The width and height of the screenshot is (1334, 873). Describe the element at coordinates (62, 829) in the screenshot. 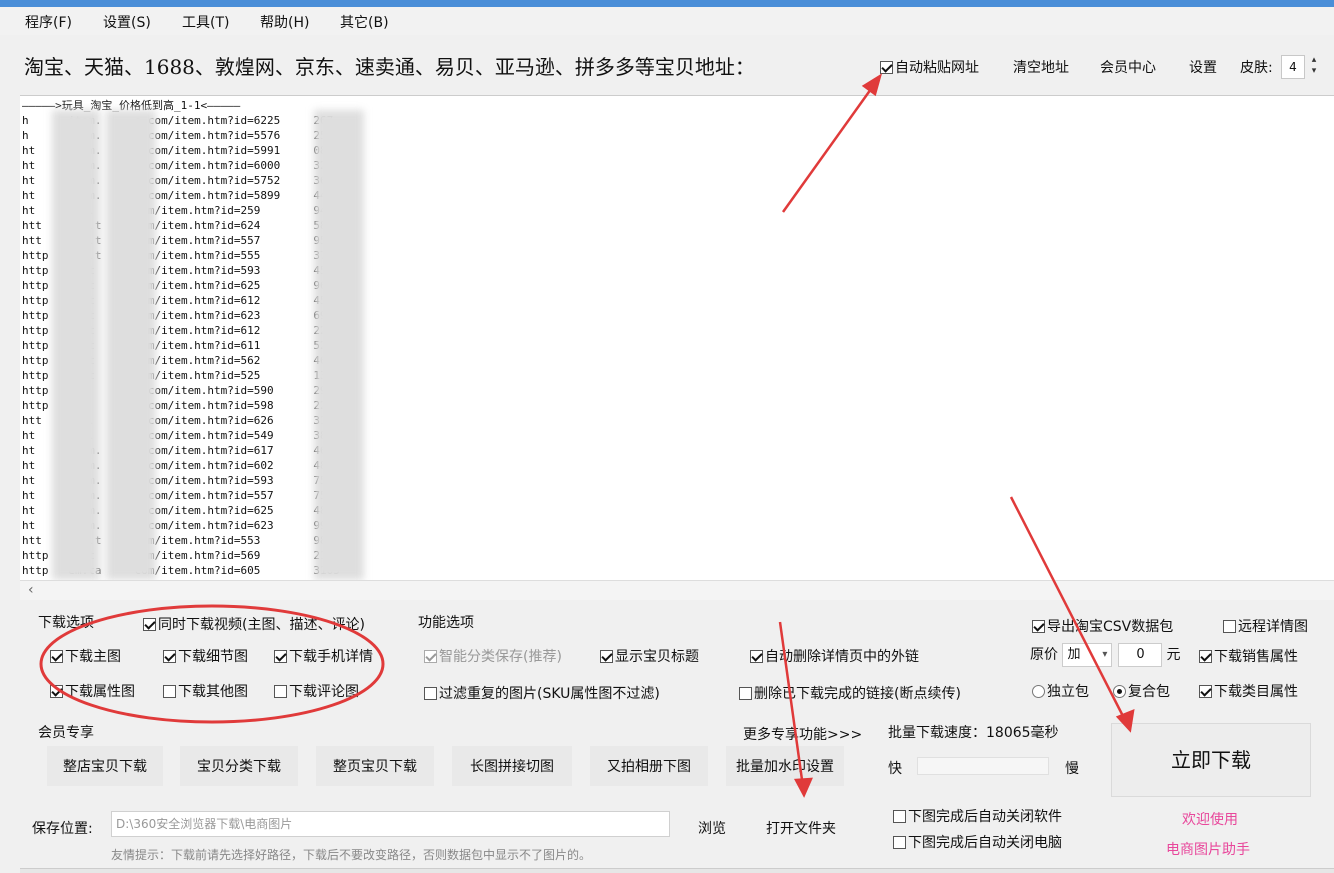

I see `save-location-label: 保存位置:` at that location.